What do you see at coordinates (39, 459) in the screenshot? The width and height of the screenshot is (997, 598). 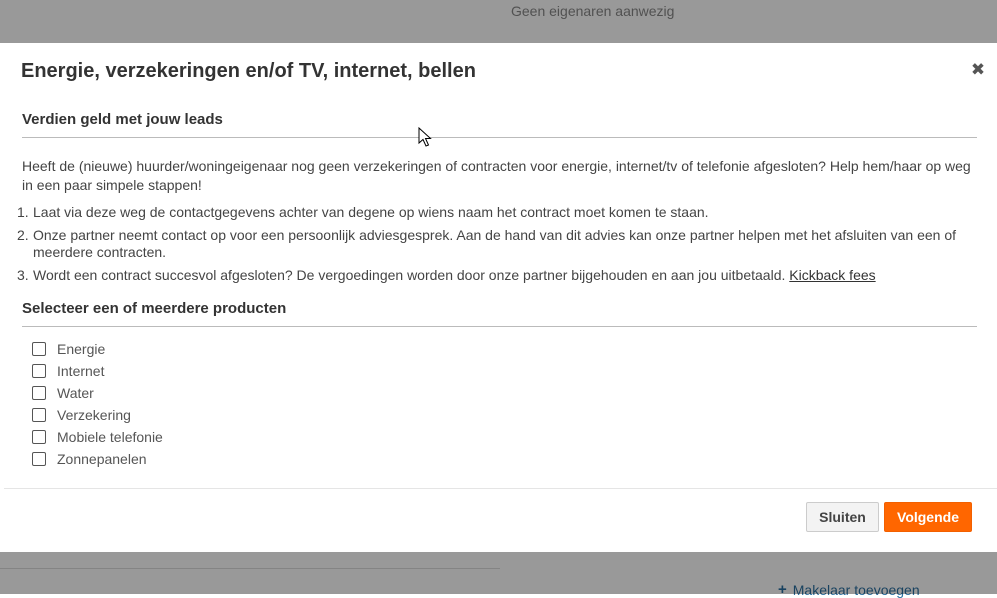 I see `checkbox-zonnepanelen` at bounding box center [39, 459].